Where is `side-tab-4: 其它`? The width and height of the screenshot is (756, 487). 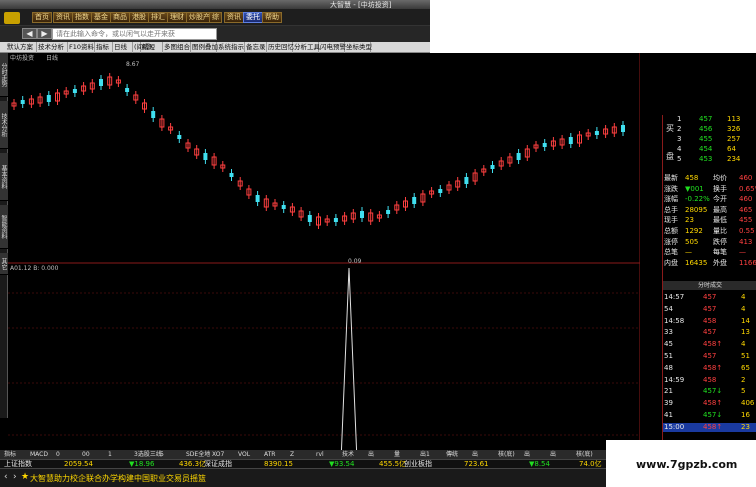 side-tab-4: 其它 is located at coordinates (4, 264).